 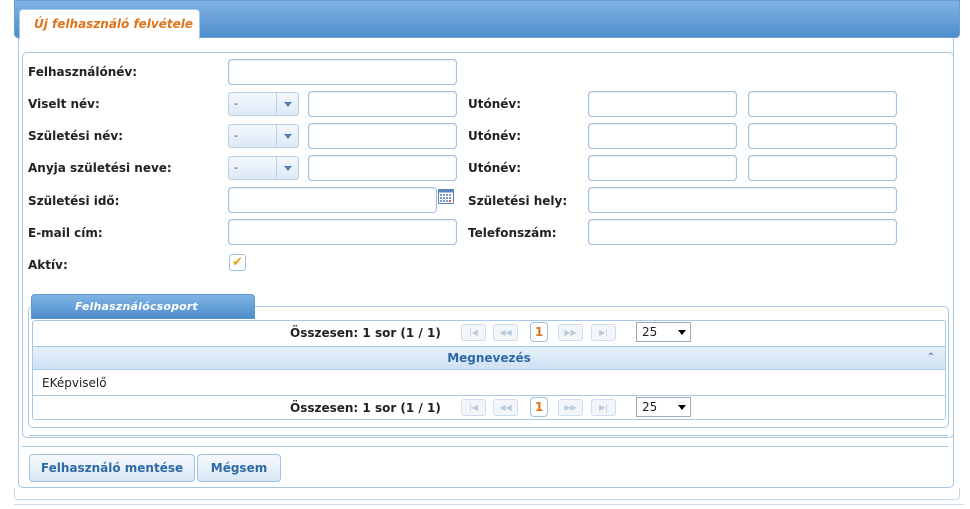 What do you see at coordinates (143, 306) in the screenshot?
I see `group-title: Felhasználócsoport` at bounding box center [143, 306].